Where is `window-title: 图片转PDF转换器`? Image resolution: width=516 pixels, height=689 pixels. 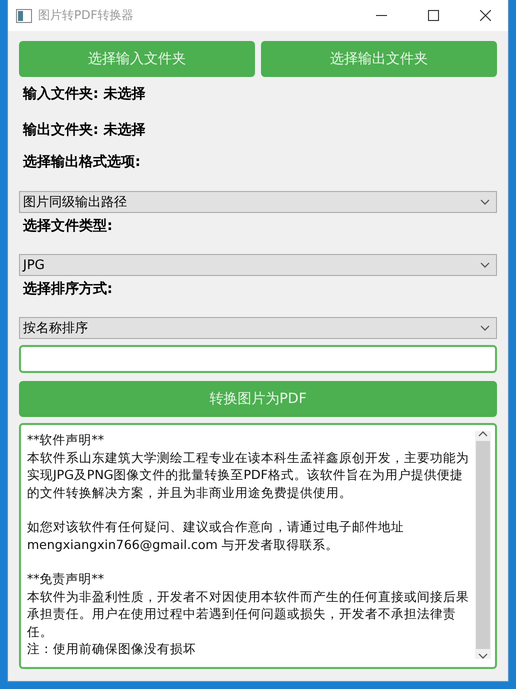 window-title: 图片转PDF转换器 is located at coordinates (86, 15).